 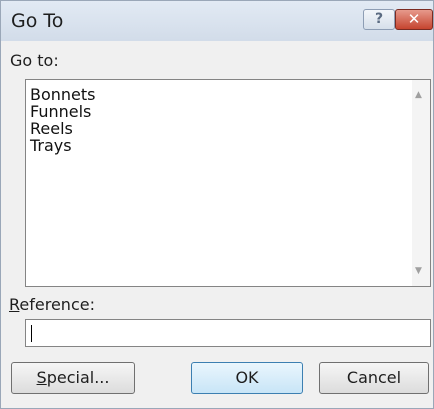 I want to click on scroll-up-arrow-icon: ▲, so click(x=418, y=95).